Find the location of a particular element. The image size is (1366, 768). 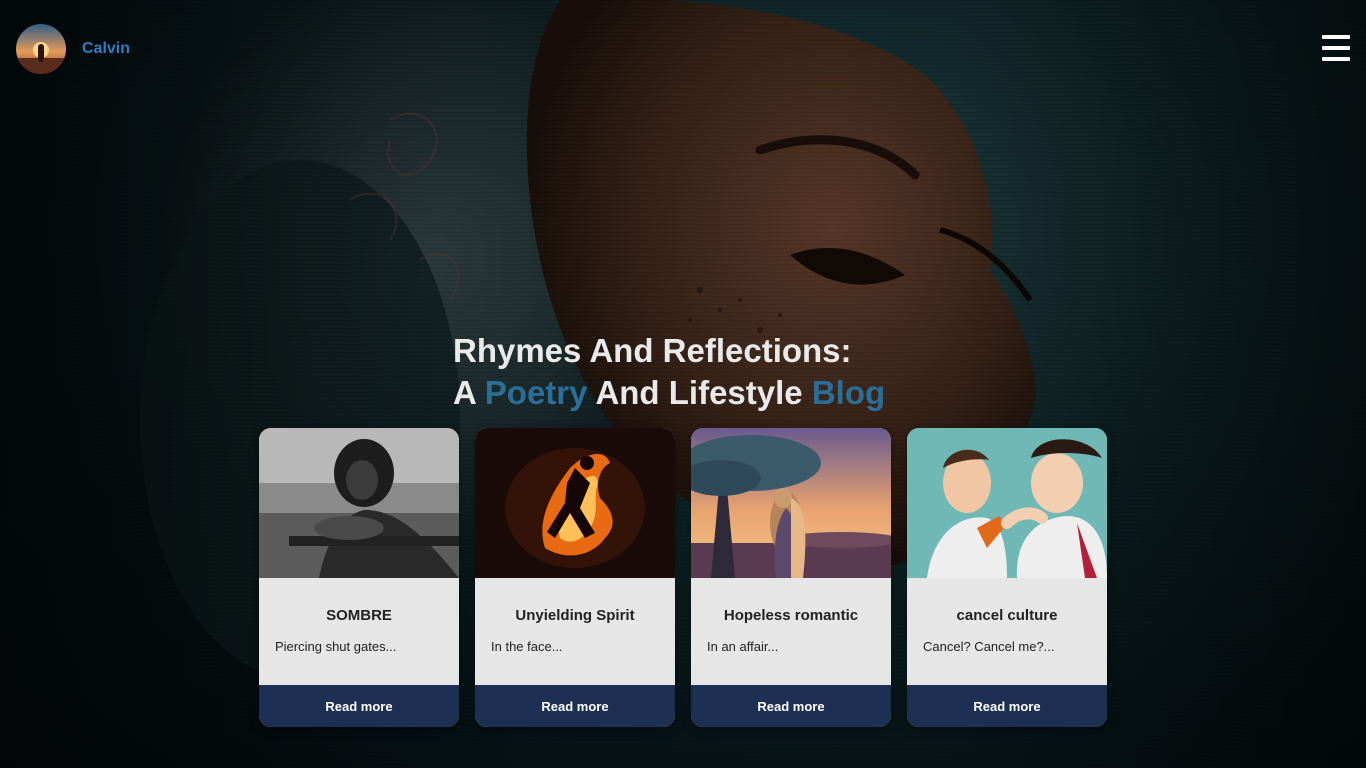

hamburger-menu-icon is located at coordinates (1336, 48).